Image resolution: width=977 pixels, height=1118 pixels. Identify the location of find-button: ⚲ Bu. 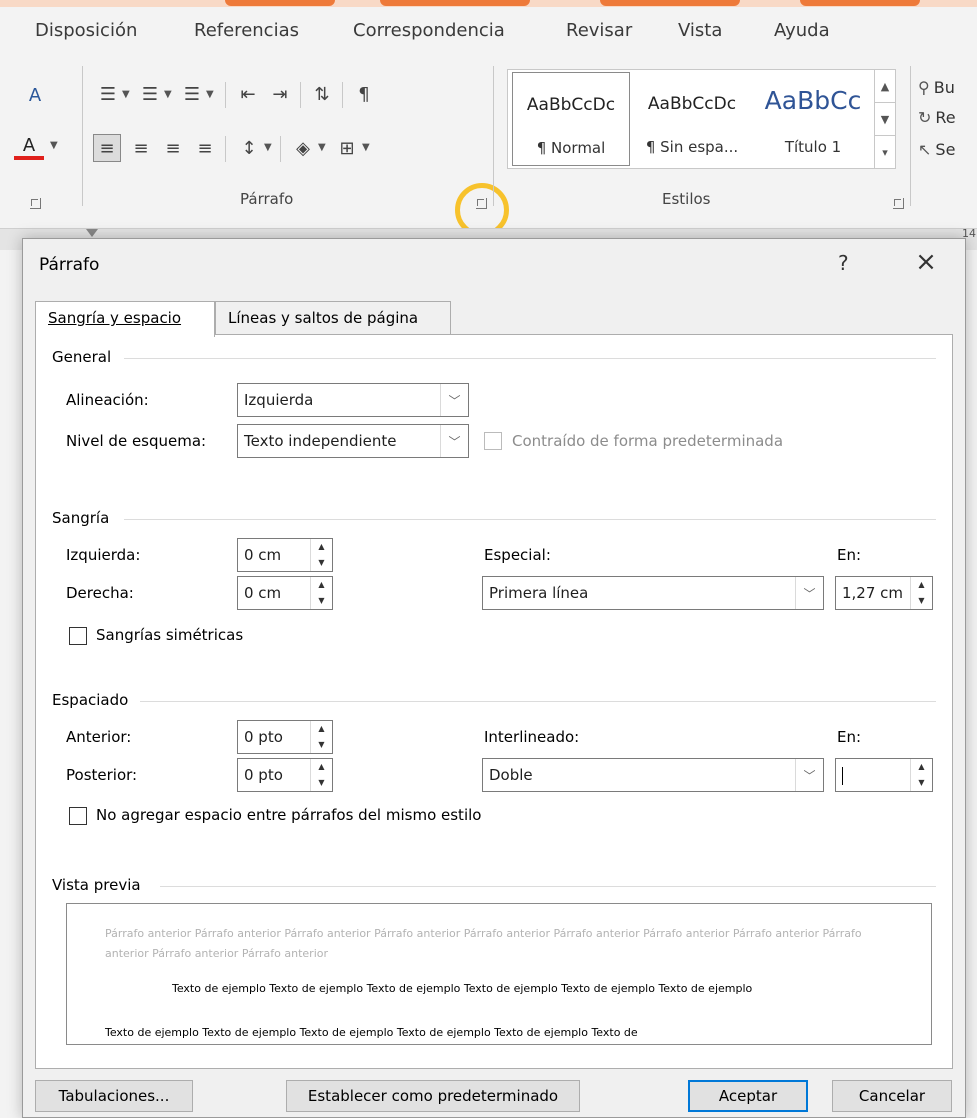
(936, 87).